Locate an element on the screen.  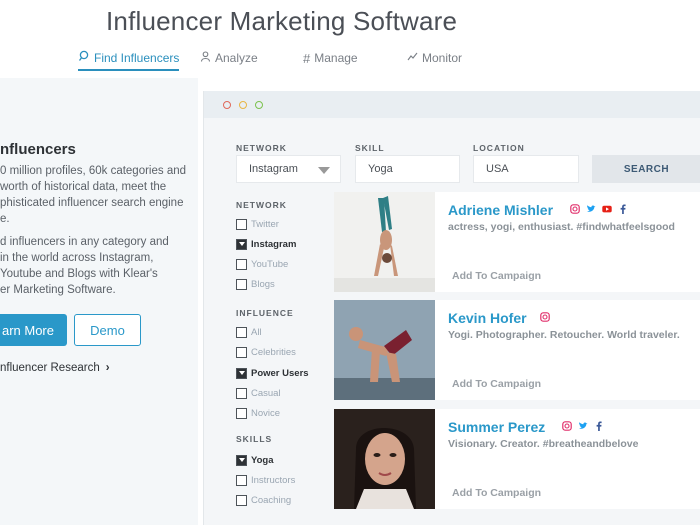
learn-more-button: arn More is located at coordinates (33, 330).